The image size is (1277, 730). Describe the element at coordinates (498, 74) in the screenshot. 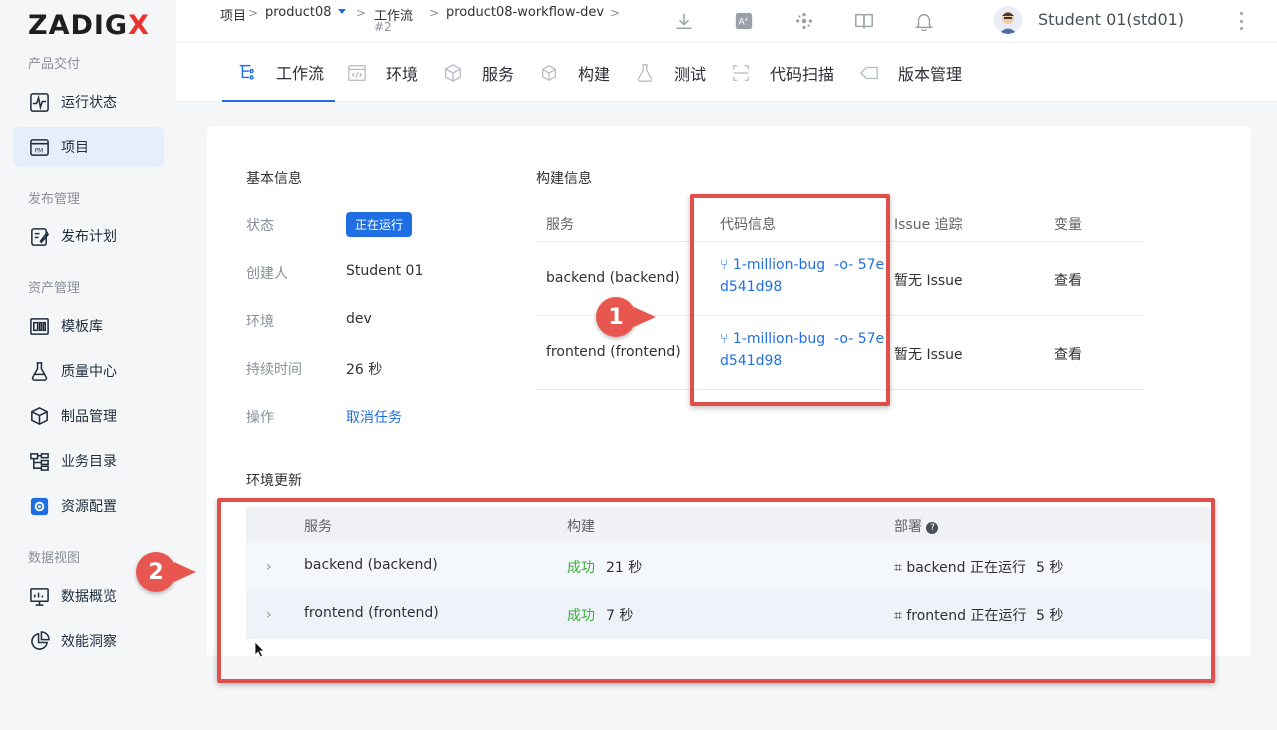

I see `tab-label: 服务` at that location.